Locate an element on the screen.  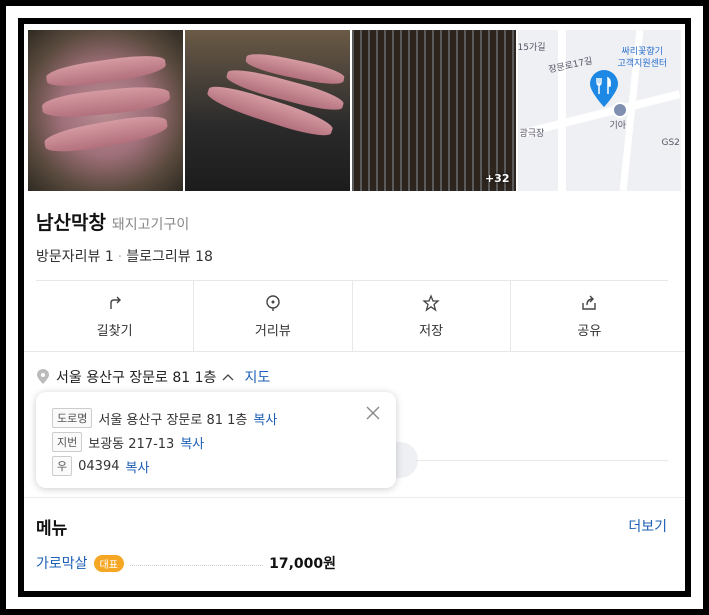
streetview-button: 거리뷰 is located at coordinates (273, 316).